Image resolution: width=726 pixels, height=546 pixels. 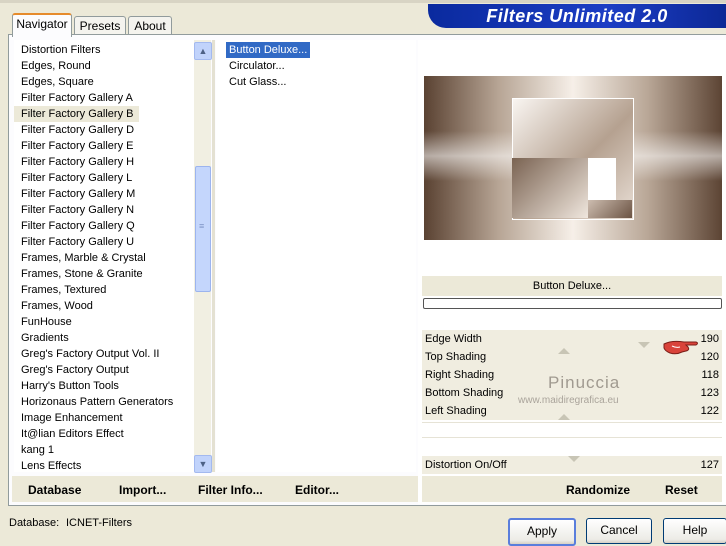 What do you see at coordinates (709, 411) in the screenshot?
I see `slider-value: 122` at bounding box center [709, 411].